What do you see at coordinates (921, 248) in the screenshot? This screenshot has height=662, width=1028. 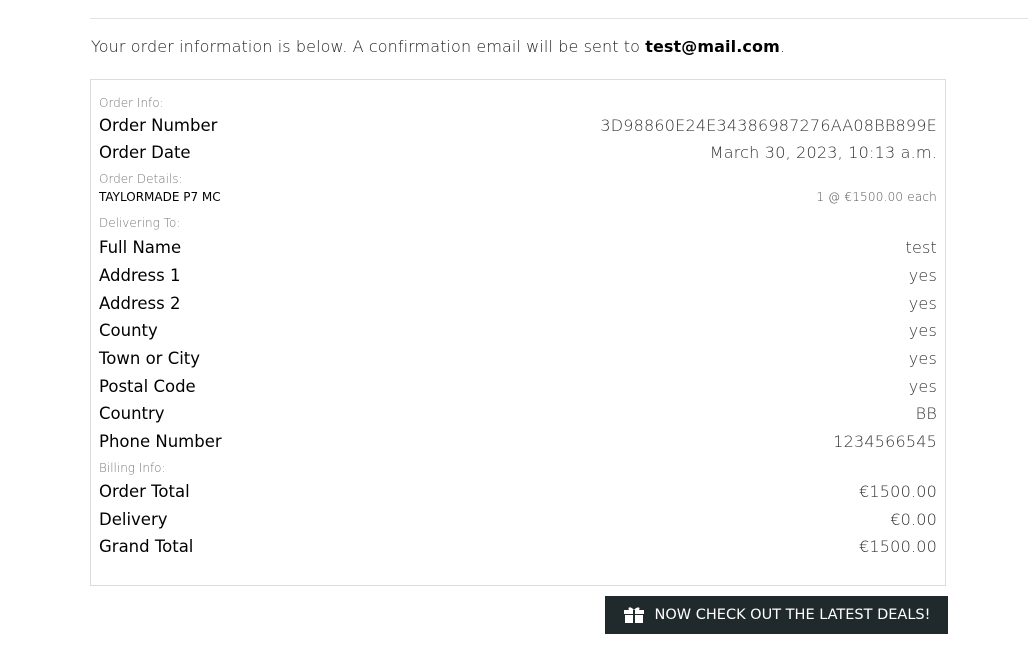 I see `full-name-value: test` at bounding box center [921, 248].